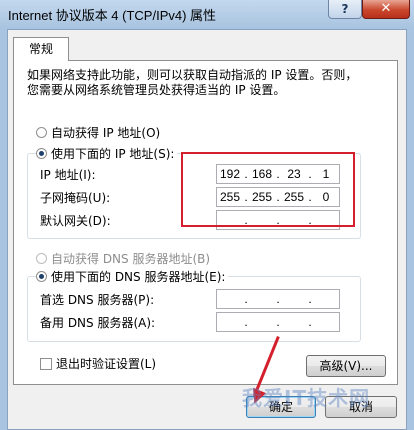 The image size is (414, 430). I want to click on ip-fields-highlight, so click(268, 189).